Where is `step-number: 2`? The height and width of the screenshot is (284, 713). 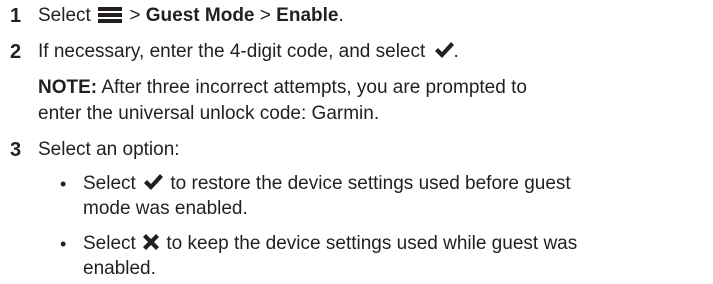
step-number: 2 is located at coordinates (16, 52).